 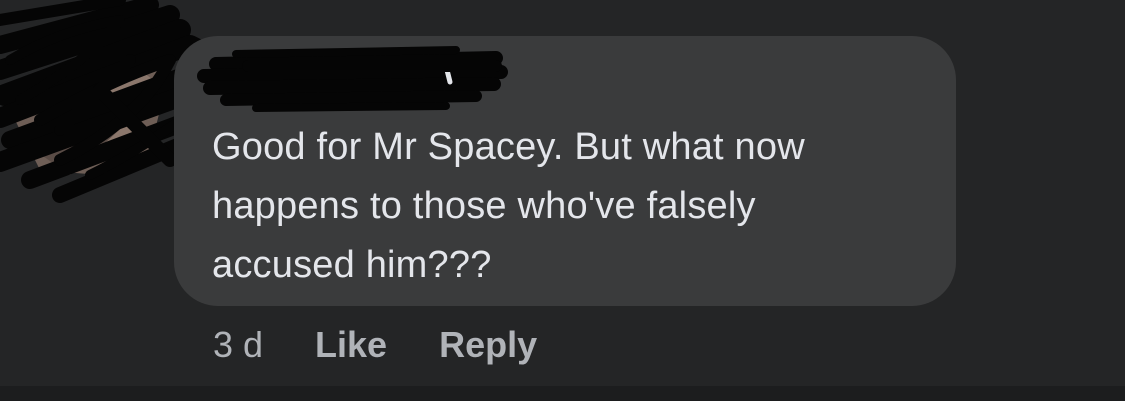 What do you see at coordinates (488, 345) in the screenshot?
I see `reply-button: Reply` at bounding box center [488, 345].